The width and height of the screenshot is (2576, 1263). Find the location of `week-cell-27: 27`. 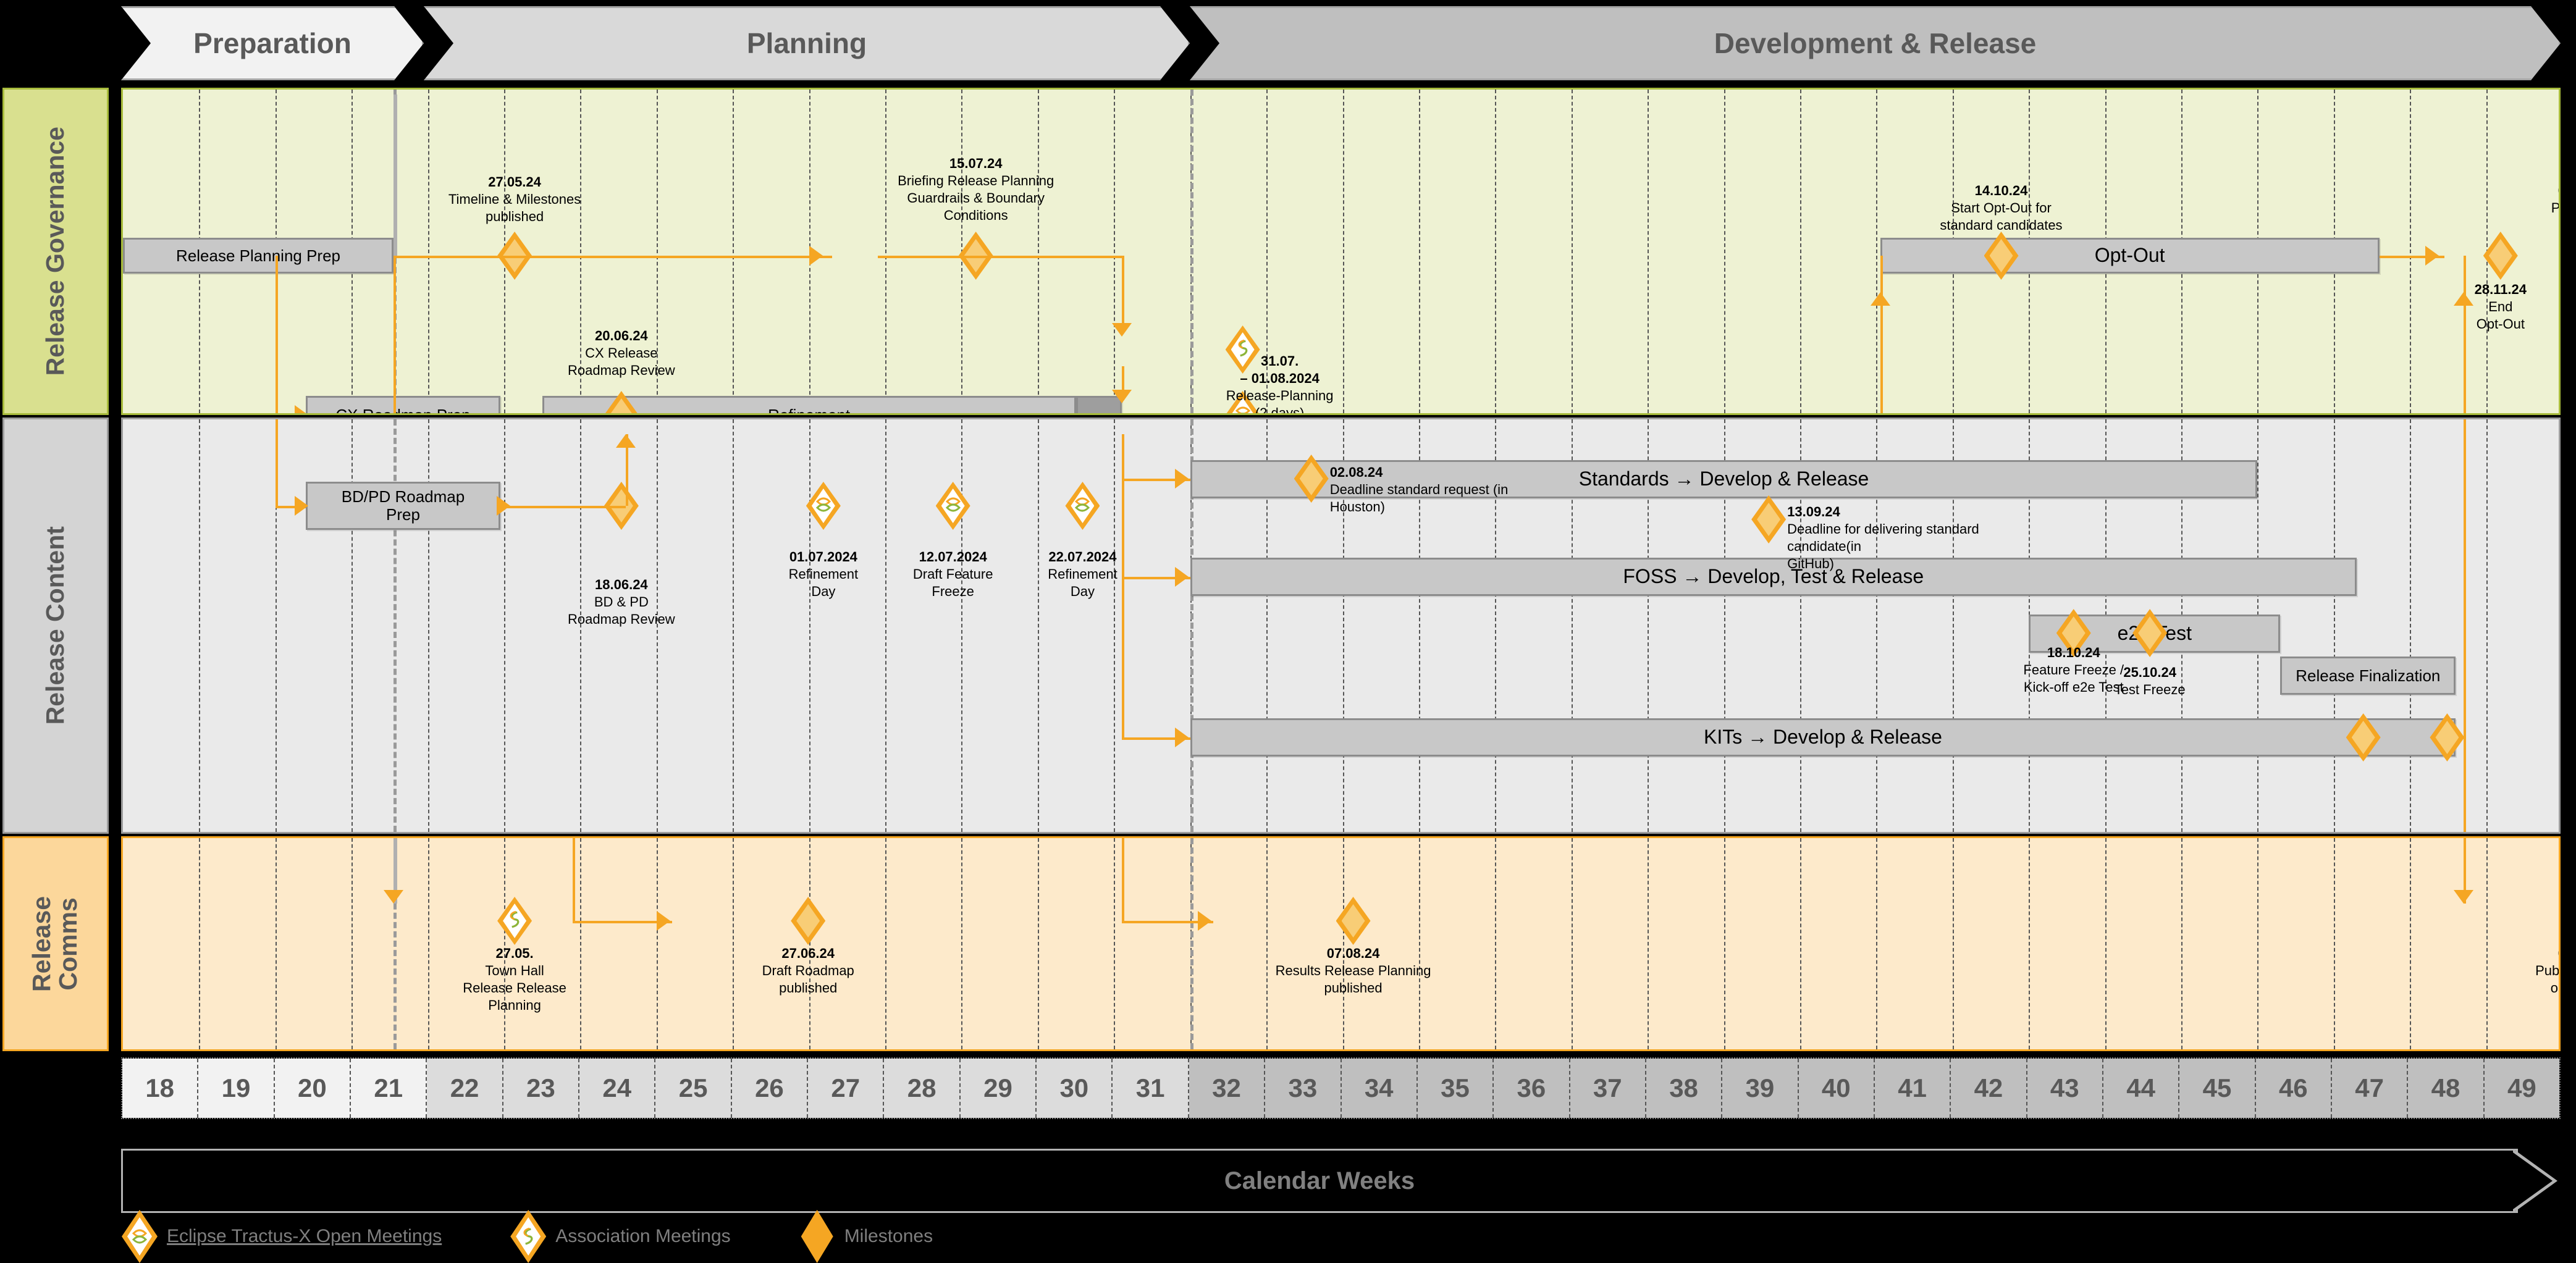

week-cell-27: 27 is located at coordinates (846, 1088).